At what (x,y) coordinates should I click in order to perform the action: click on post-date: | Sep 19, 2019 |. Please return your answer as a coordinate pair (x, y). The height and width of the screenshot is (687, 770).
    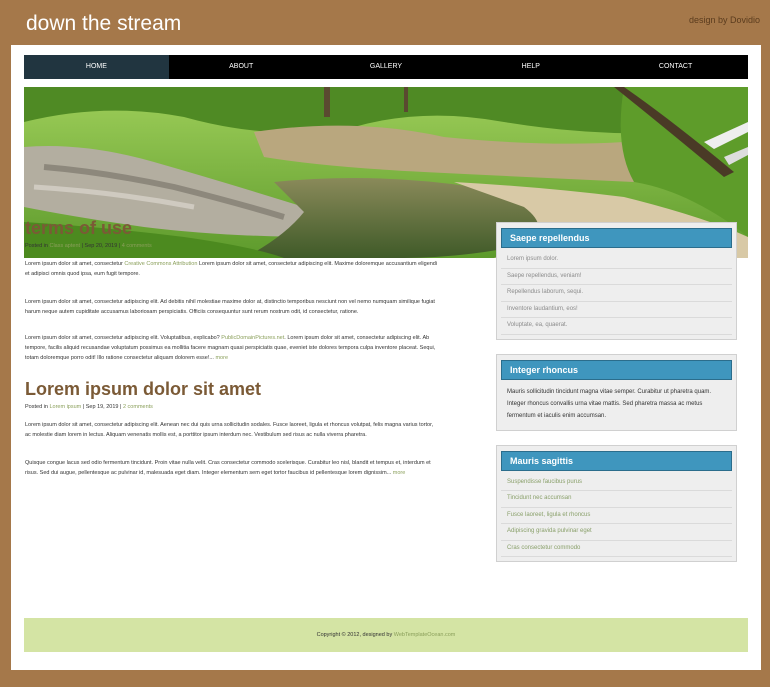
    Looking at the image, I should click on (102, 407).